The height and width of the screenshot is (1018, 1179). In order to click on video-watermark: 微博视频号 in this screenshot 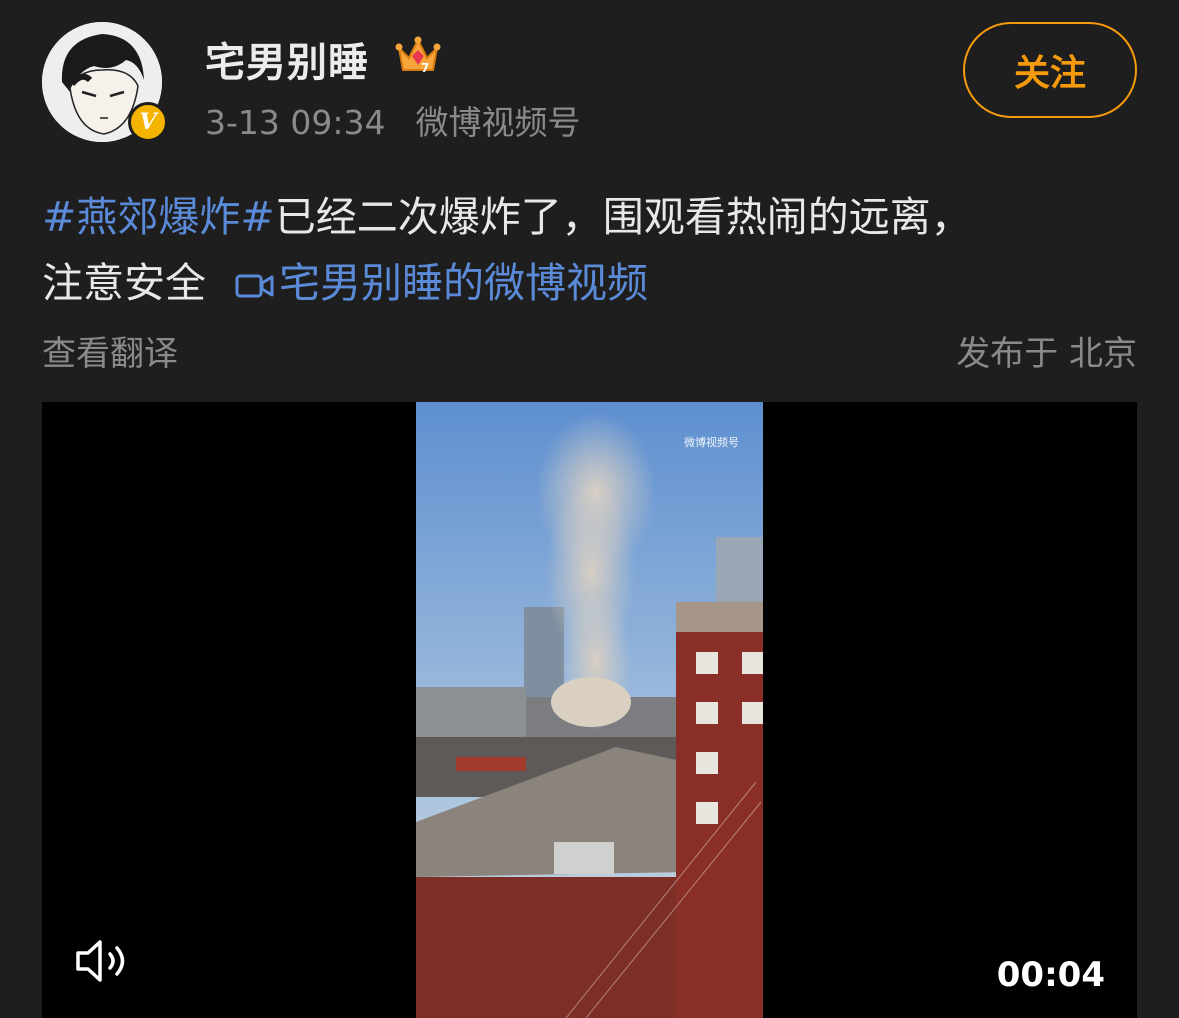, I will do `click(711, 442)`.